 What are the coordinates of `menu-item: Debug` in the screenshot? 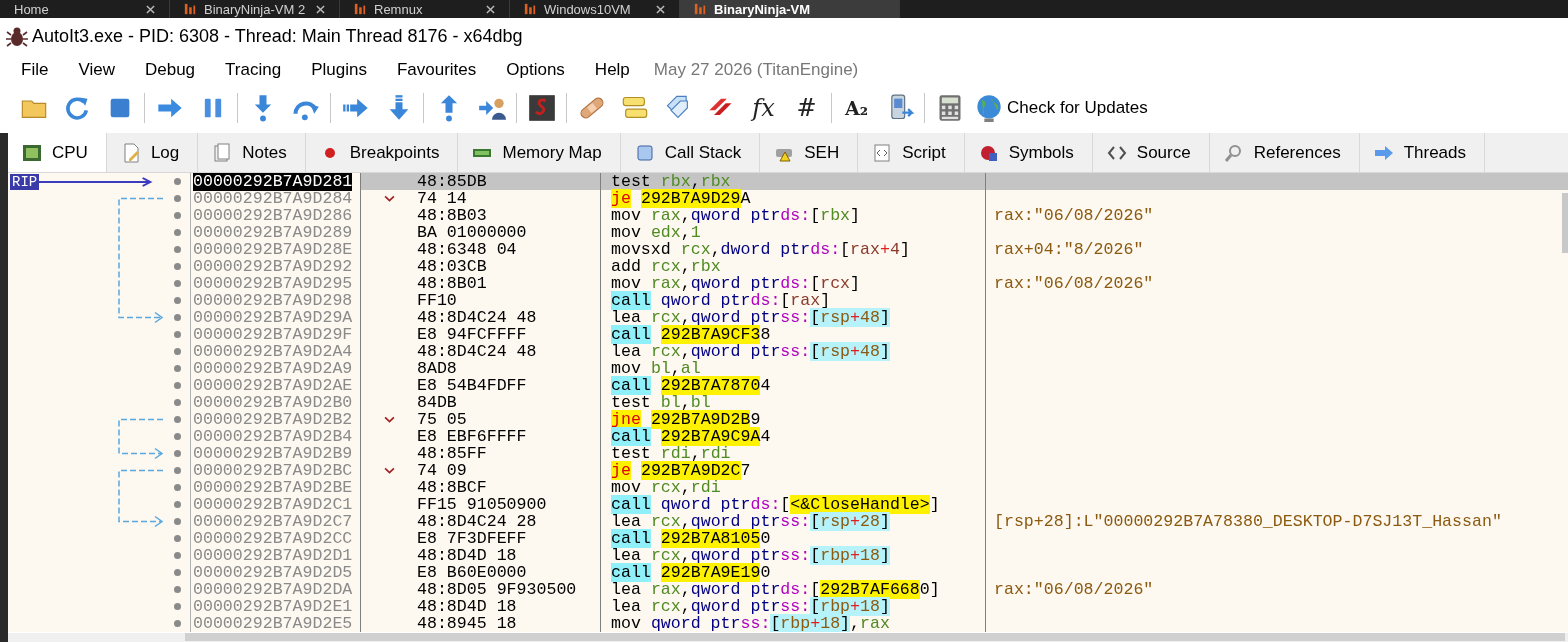 It's located at (170, 70).